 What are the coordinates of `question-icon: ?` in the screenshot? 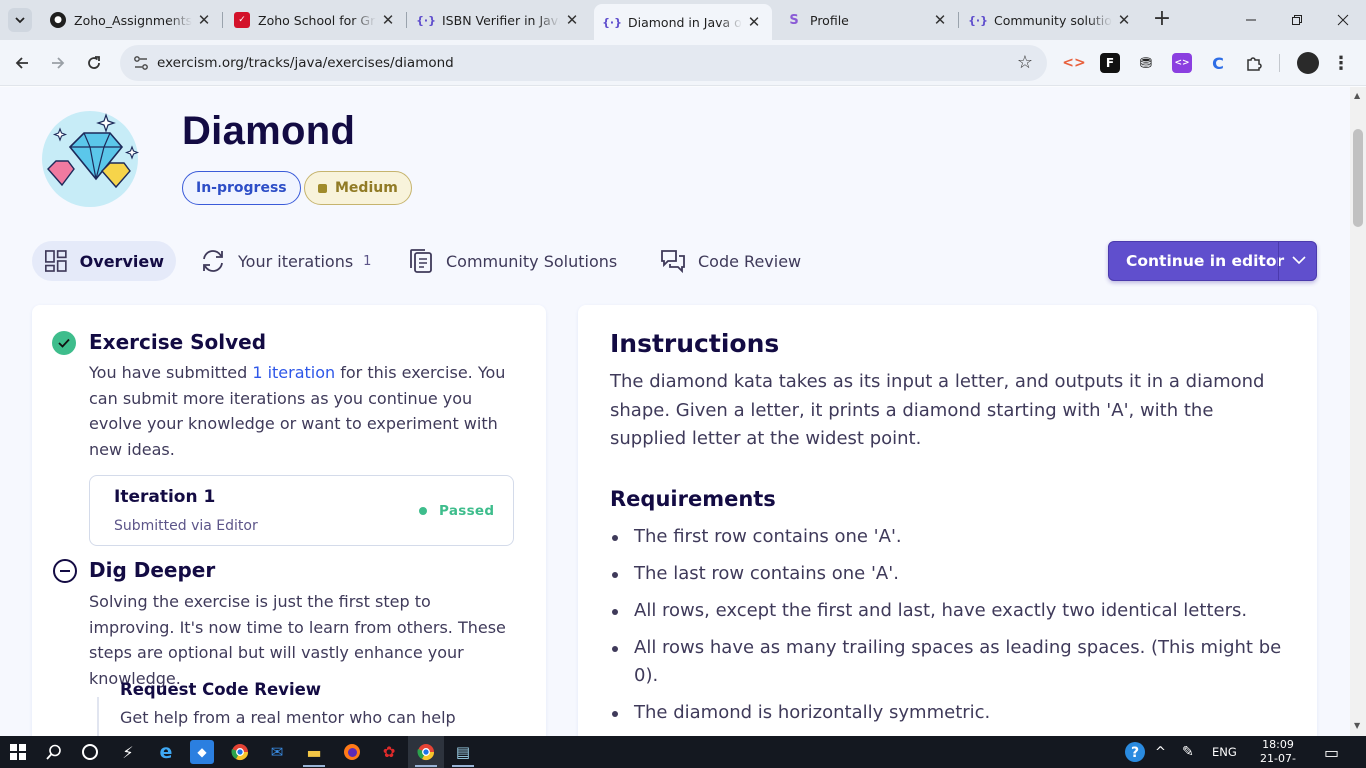 It's located at (1135, 752).